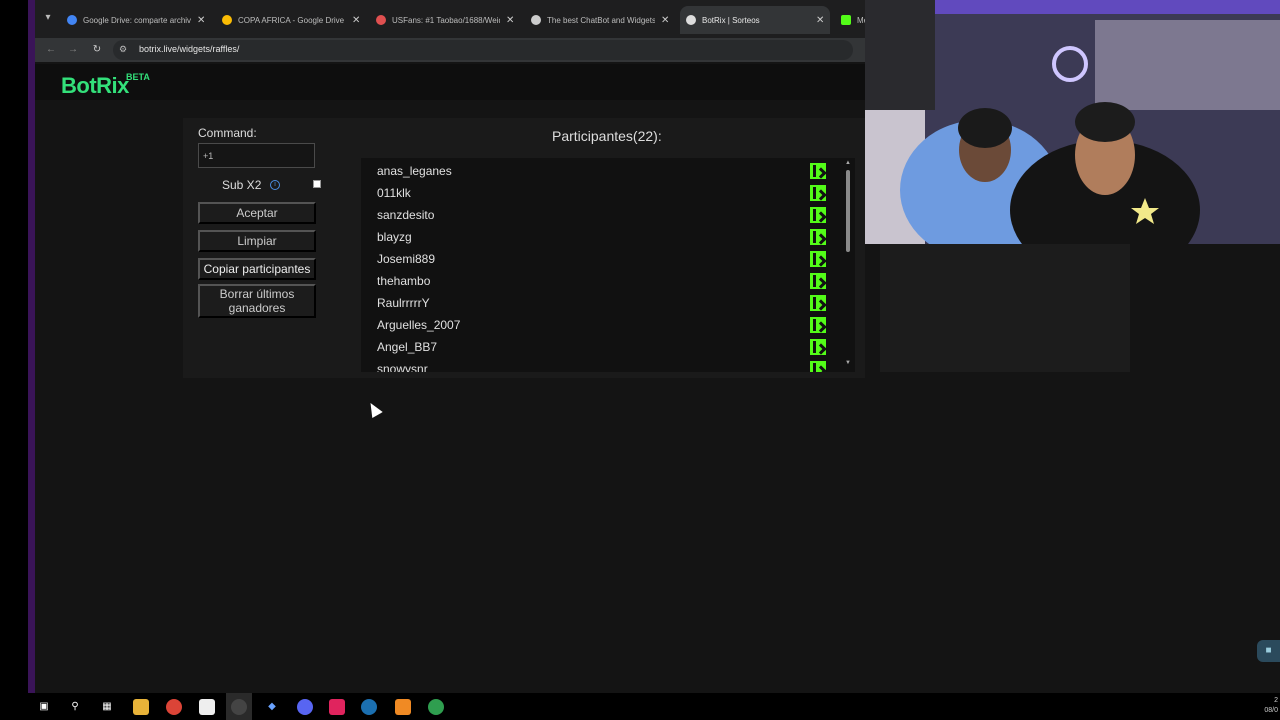  I want to click on list-scrollbar: ▲ ▼, so click(848, 265).